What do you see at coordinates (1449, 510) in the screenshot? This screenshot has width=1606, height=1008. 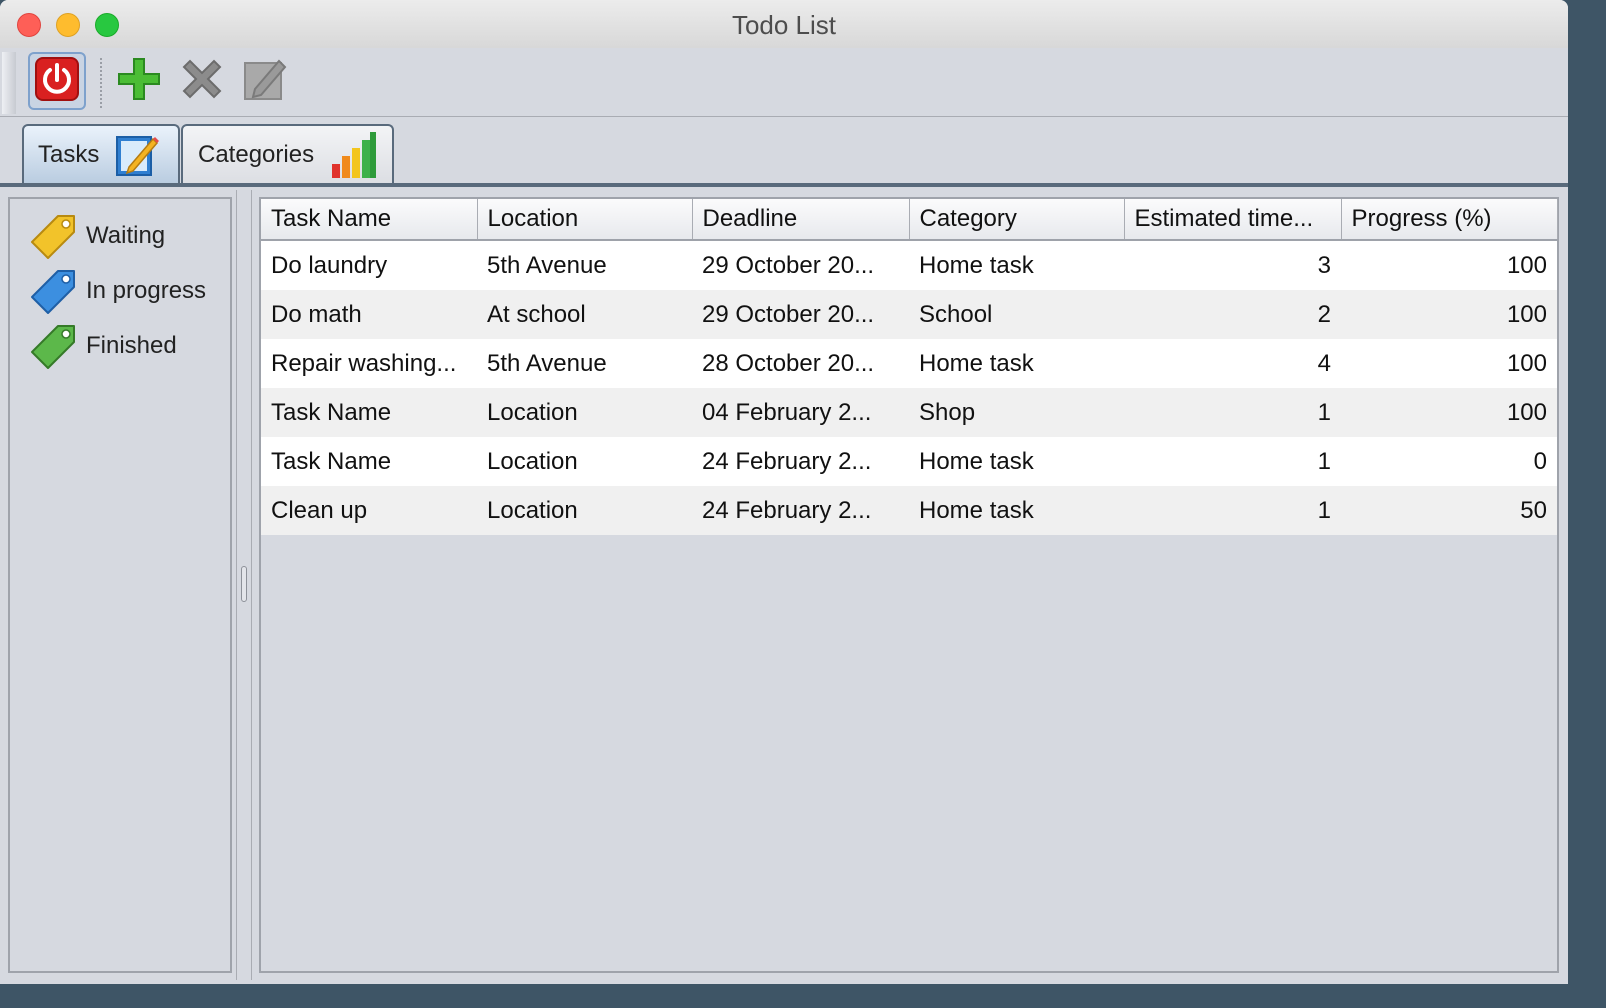 I see `cell-progress: 50` at bounding box center [1449, 510].